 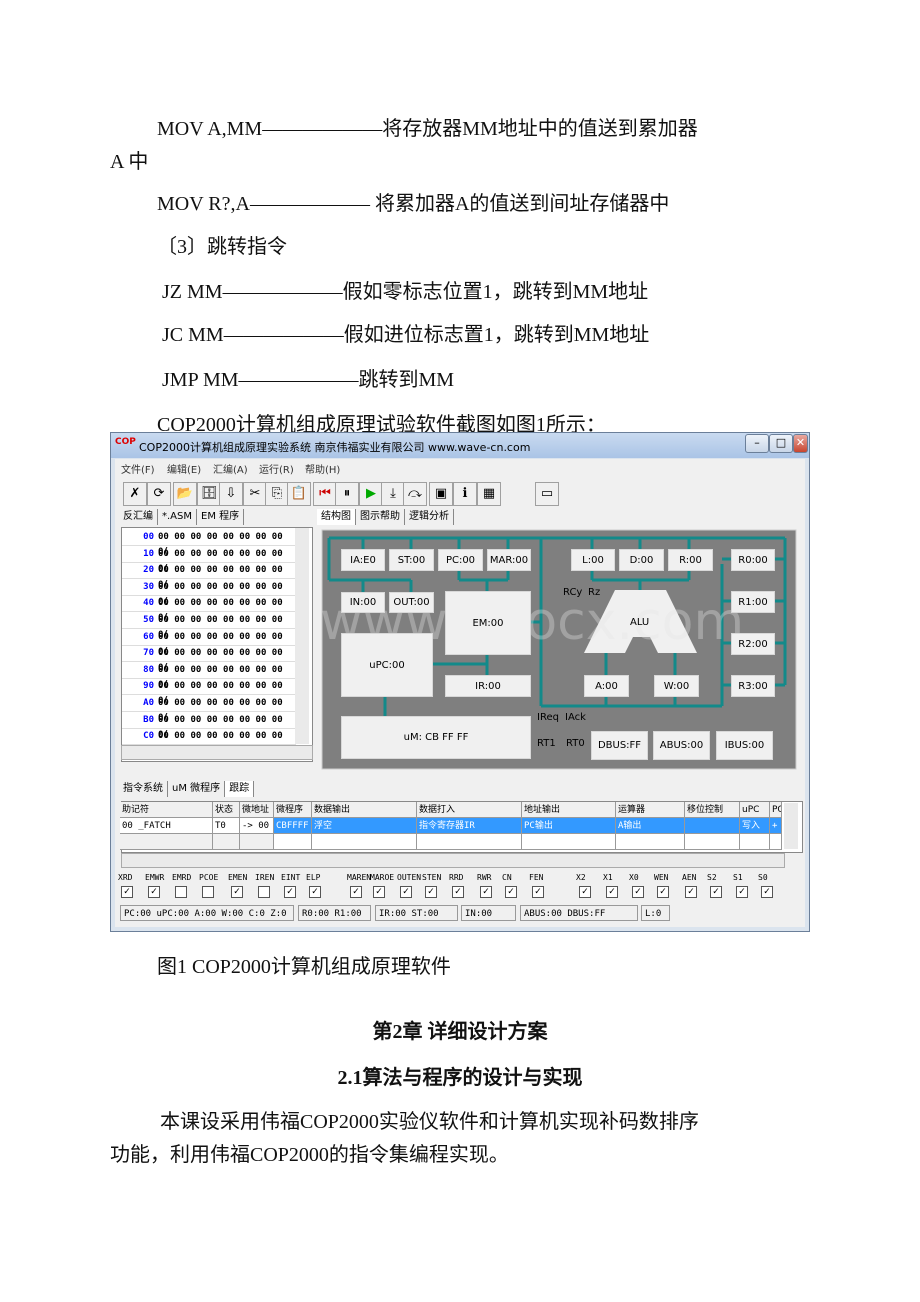 What do you see at coordinates (406, 892) in the screenshot?
I see `signal-checkbox-outen: ✓` at bounding box center [406, 892].